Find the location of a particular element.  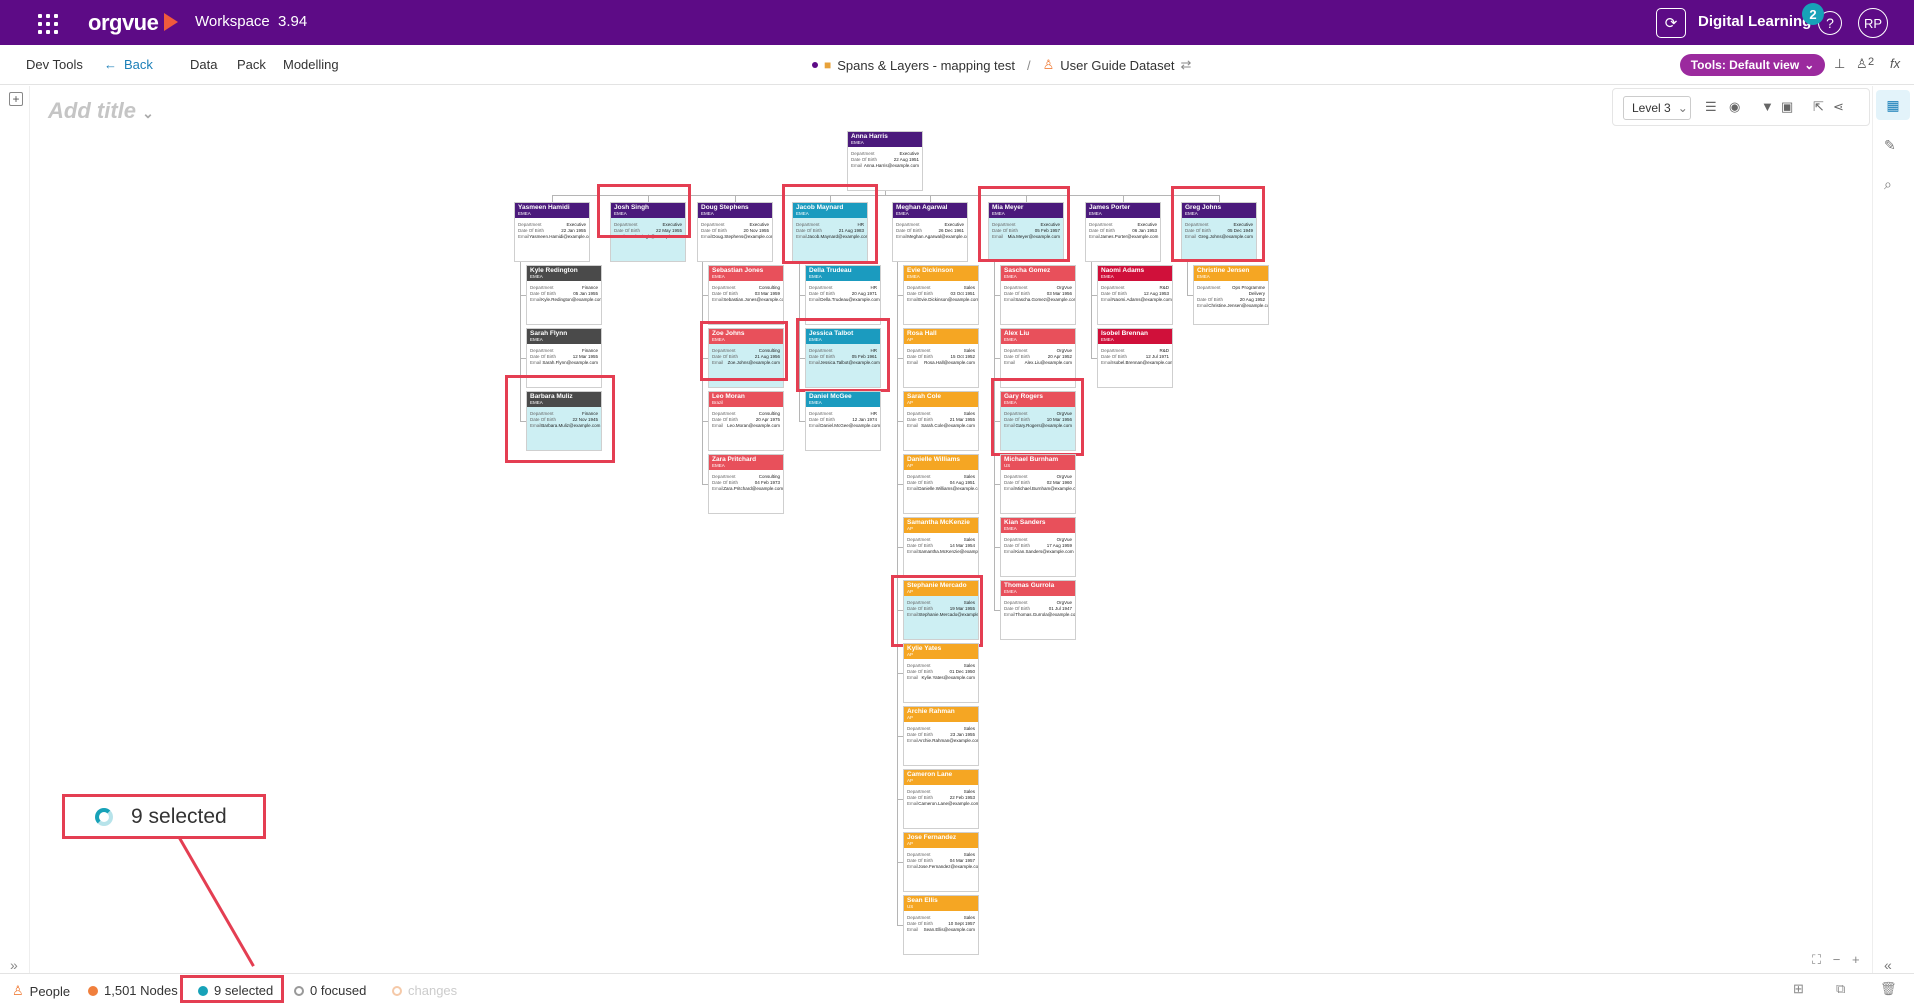

card-header: Sarah Cole AP is located at coordinates (941, 399).